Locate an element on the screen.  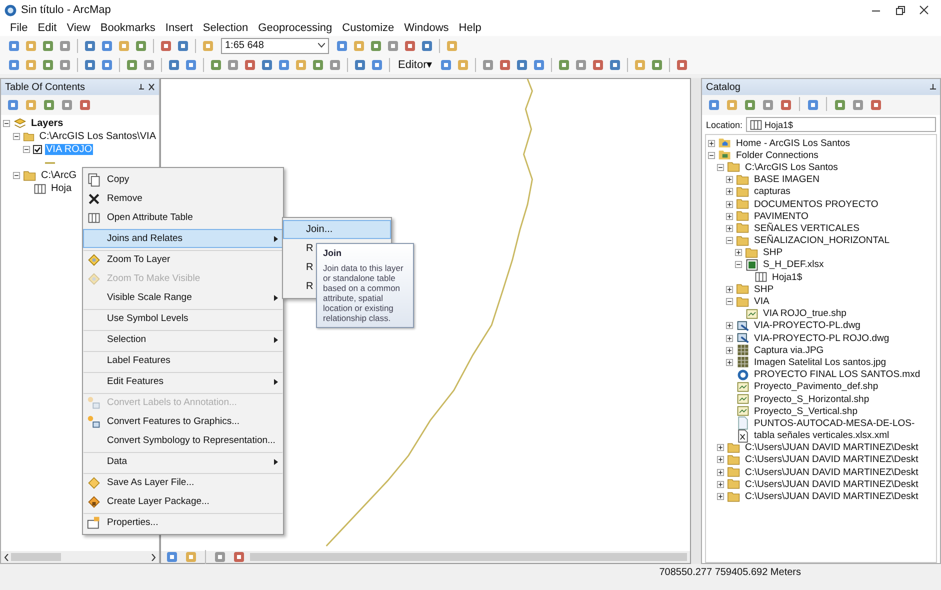
tree-item: S_H_DEF.xlsx is located at coordinates (793, 264).